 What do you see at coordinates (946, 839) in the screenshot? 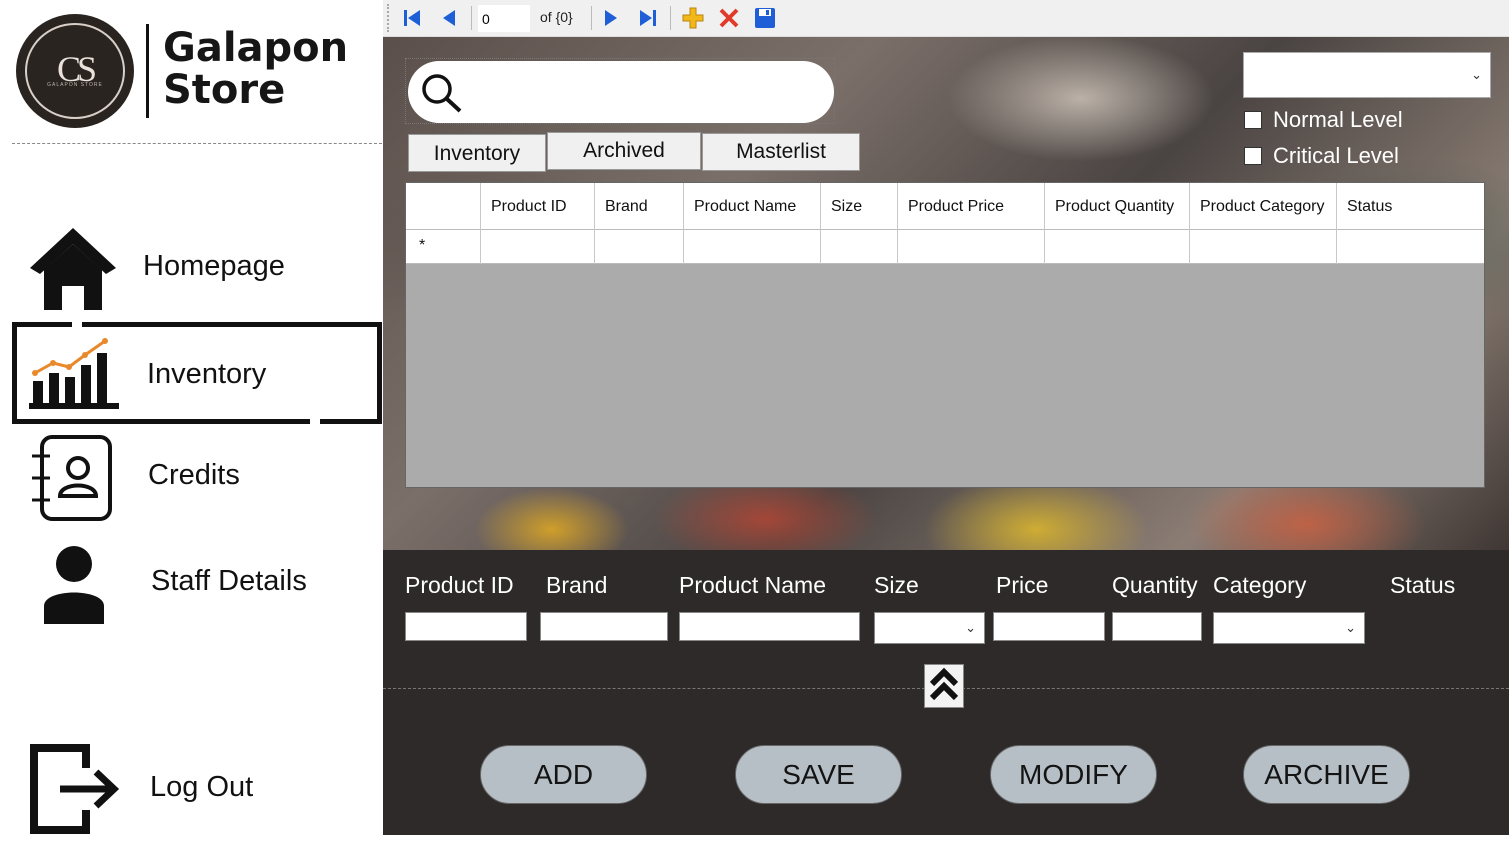
I see `bottom-strip` at bounding box center [946, 839].